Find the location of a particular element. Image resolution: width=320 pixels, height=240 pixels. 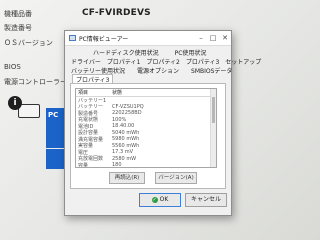

cancel-button: キャンセル is located at coordinates (206, 200).